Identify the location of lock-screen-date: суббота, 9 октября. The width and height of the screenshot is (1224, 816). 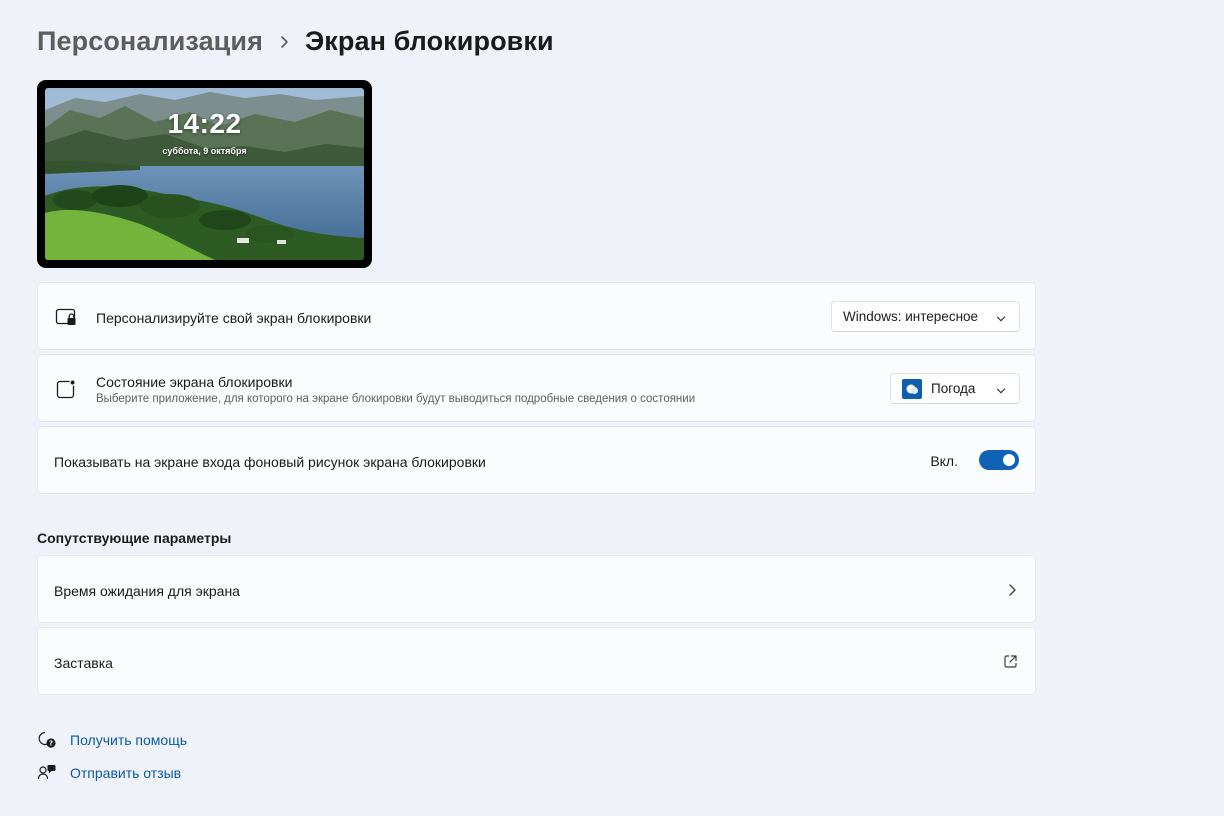
(204, 151).